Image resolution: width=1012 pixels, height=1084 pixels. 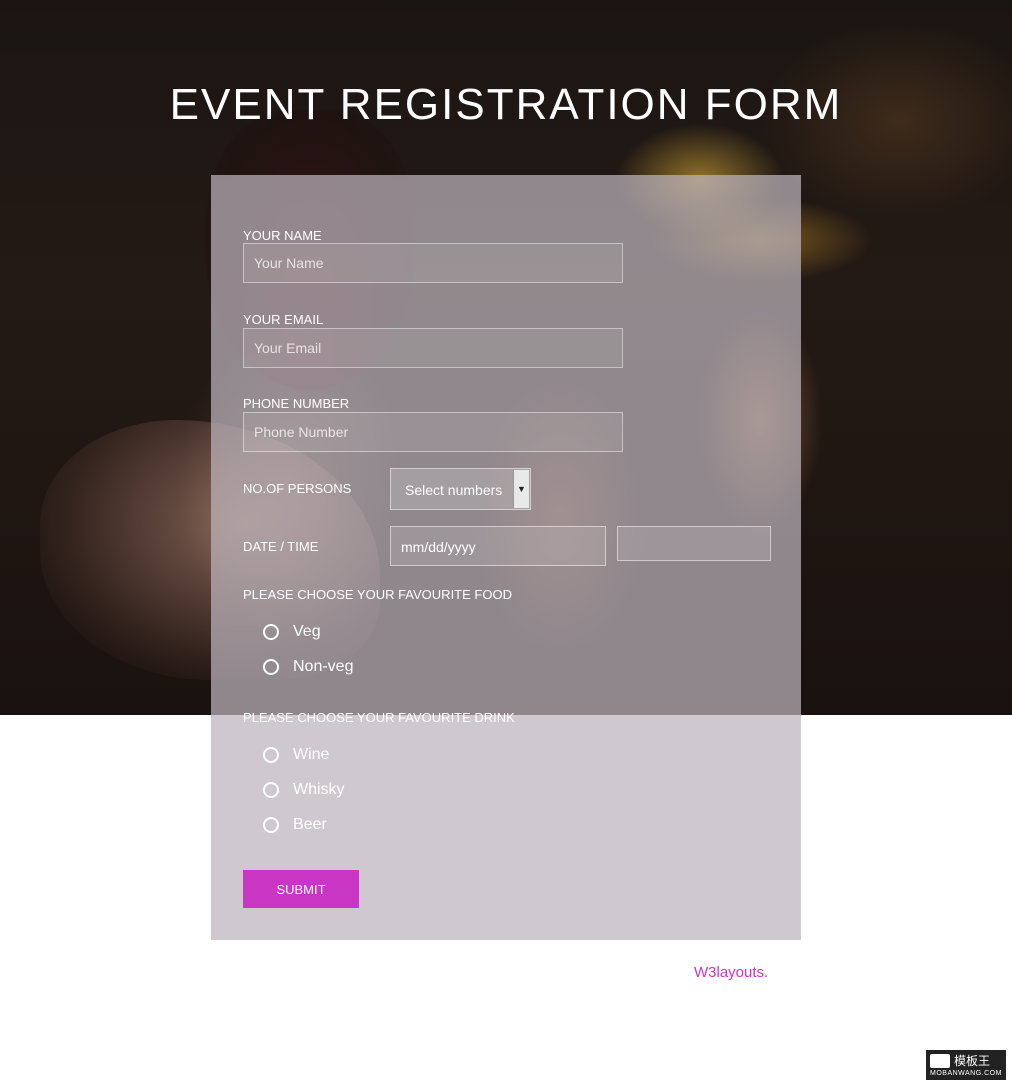 What do you see at coordinates (966, 1073) in the screenshot?
I see `watermark-site: MOBANWANG.COM` at bounding box center [966, 1073].